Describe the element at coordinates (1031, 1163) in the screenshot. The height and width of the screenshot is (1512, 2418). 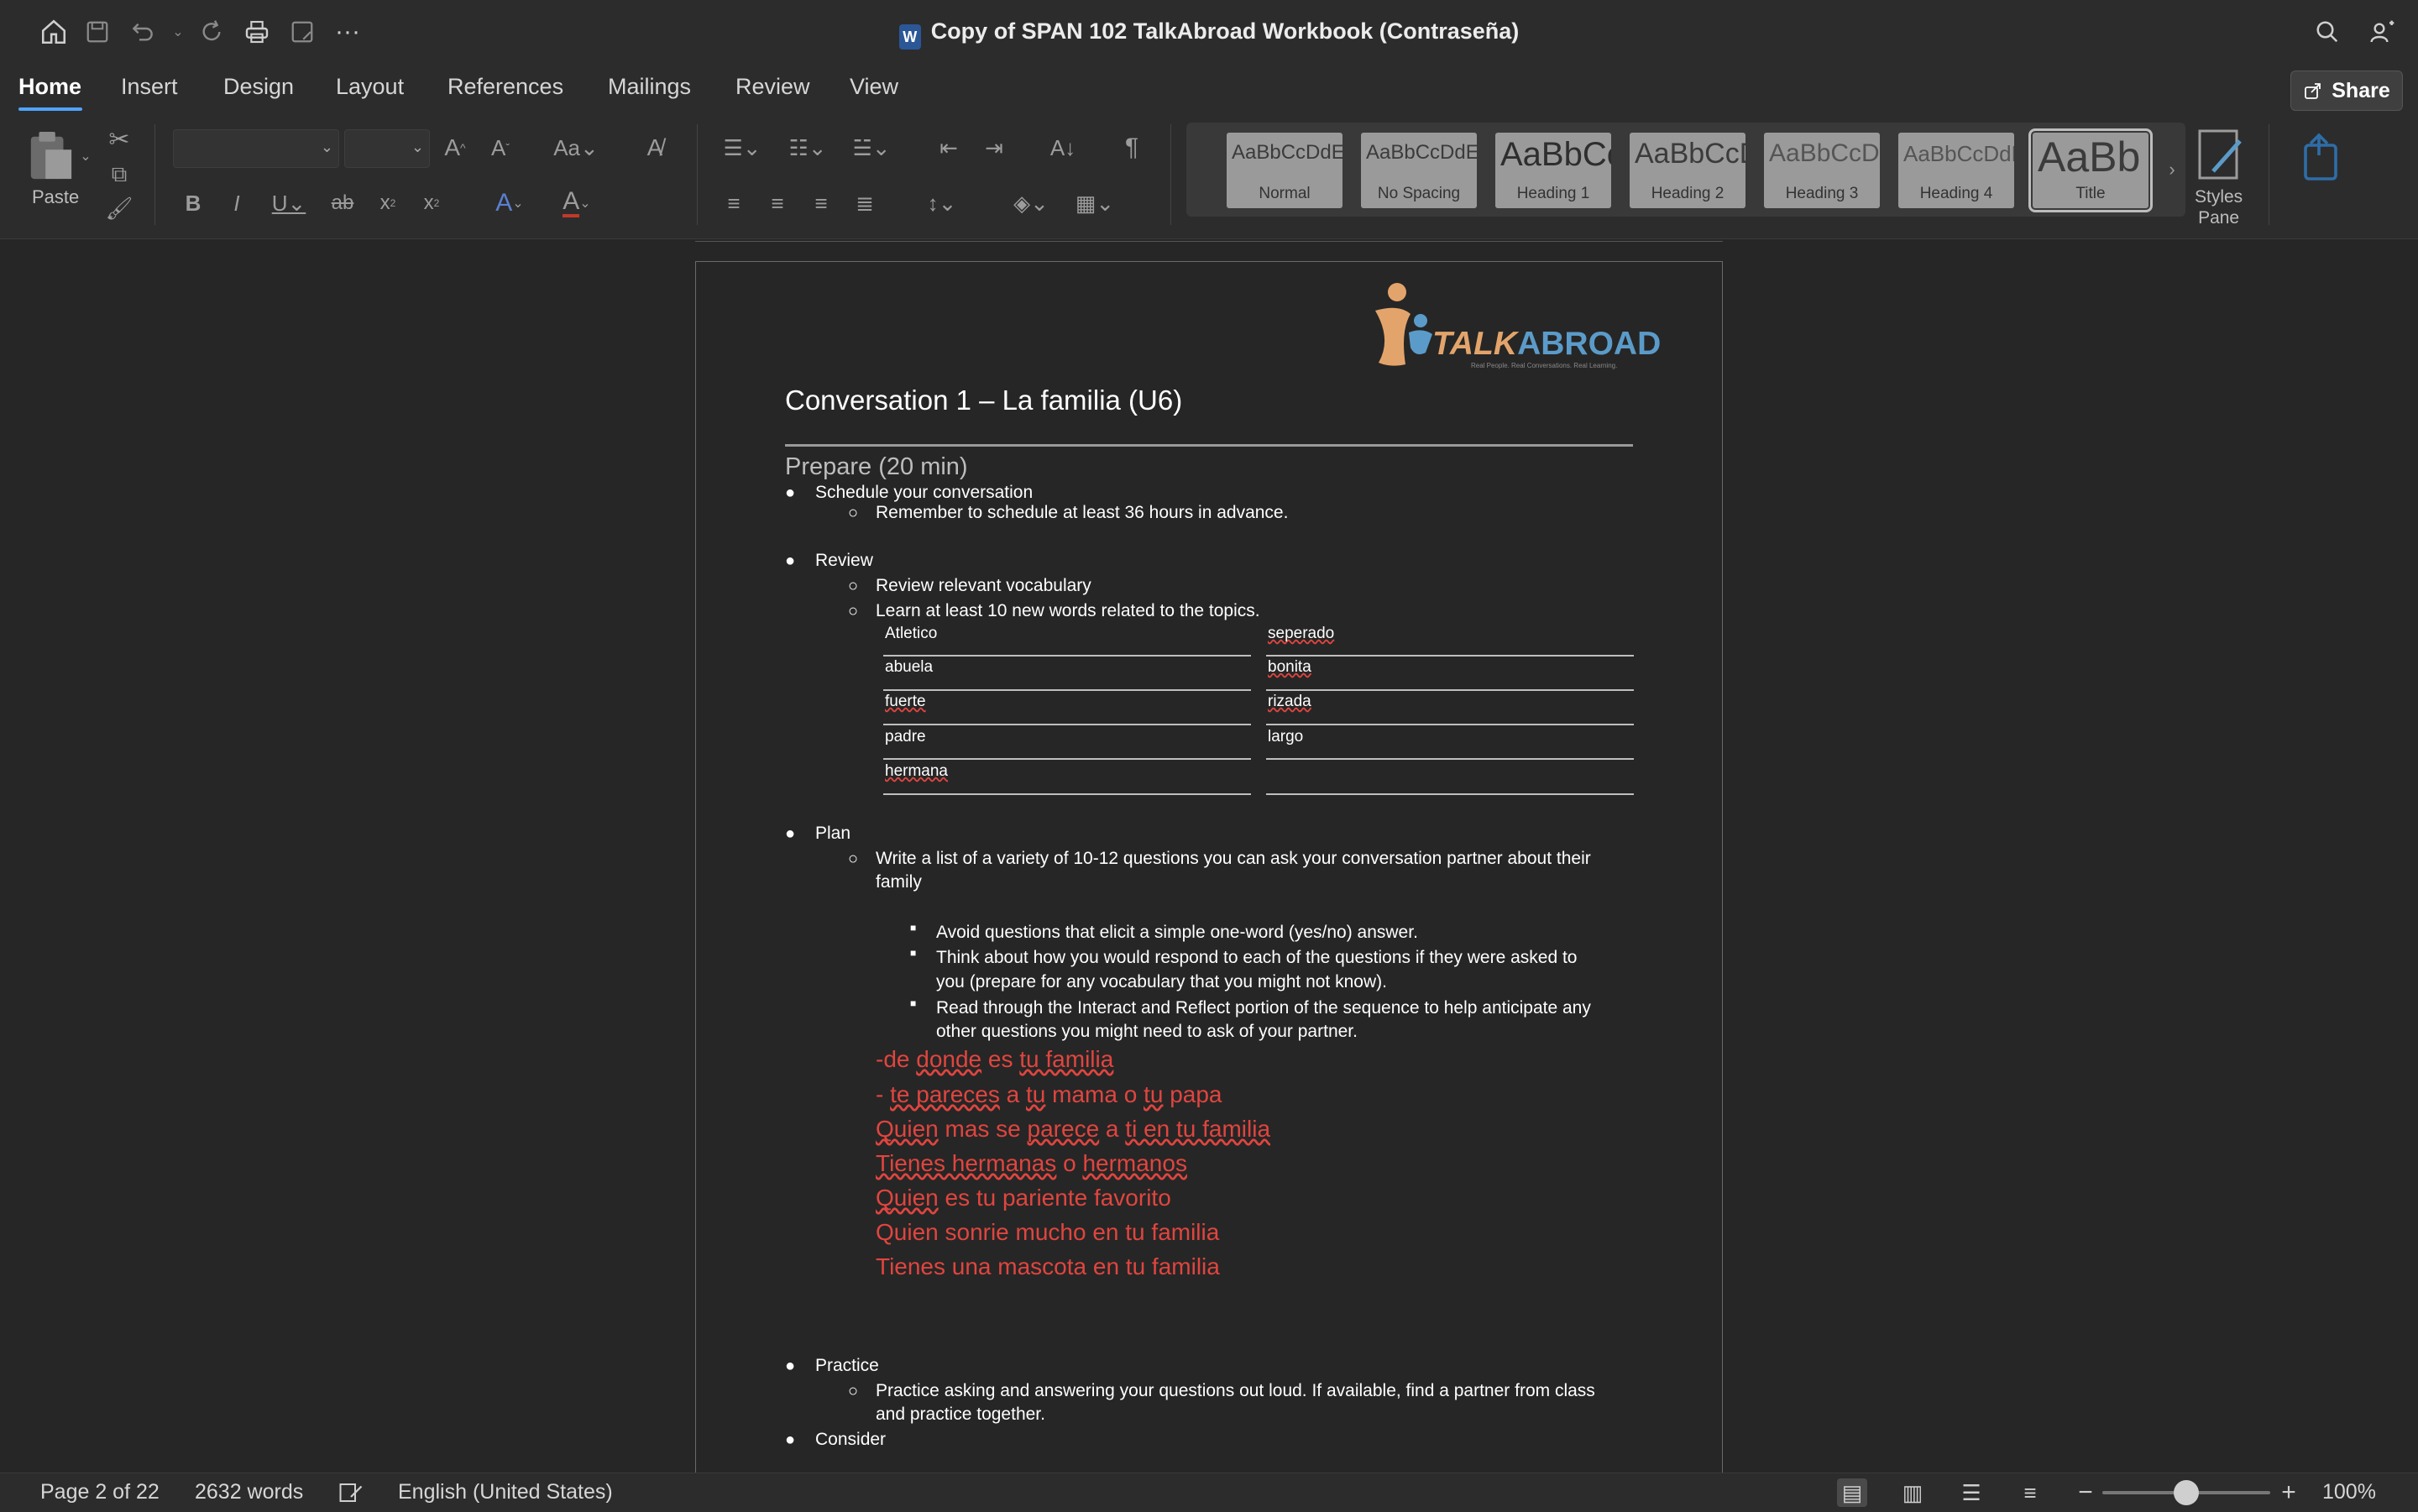
I see `question-line: Tienes hermanas o hermanos` at that location.